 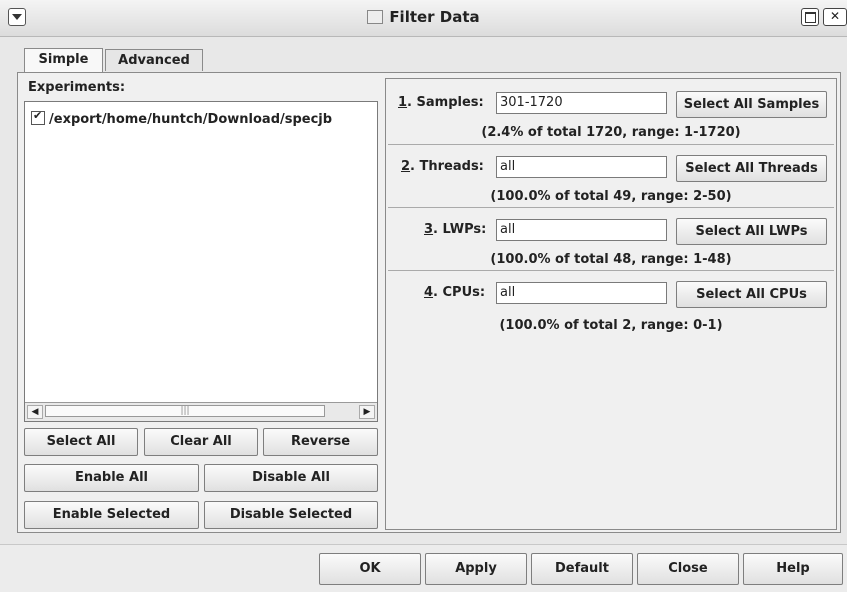 What do you see at coordinates (751, 168) in the screenshot?
I see `select-all-threads-button: Select All Threads` at bounding box center [751, 168].